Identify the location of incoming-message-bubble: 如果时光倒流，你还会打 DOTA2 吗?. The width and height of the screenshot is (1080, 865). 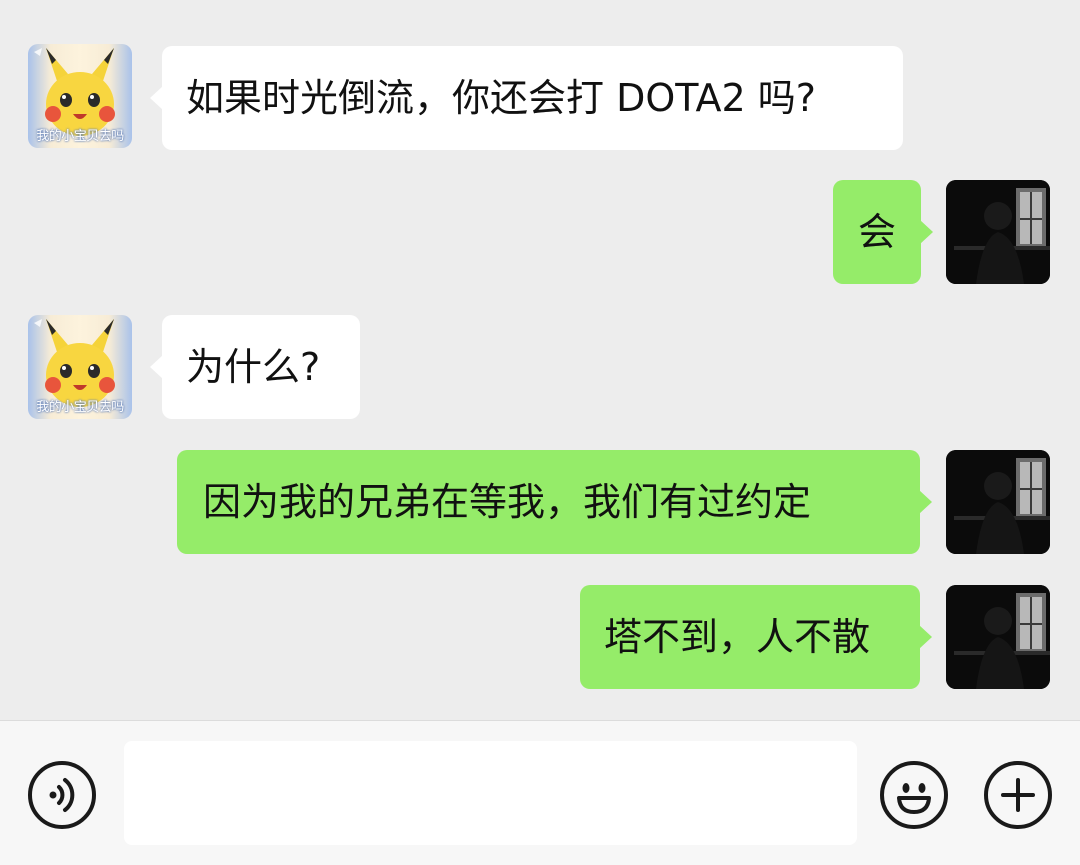
(526, 98).